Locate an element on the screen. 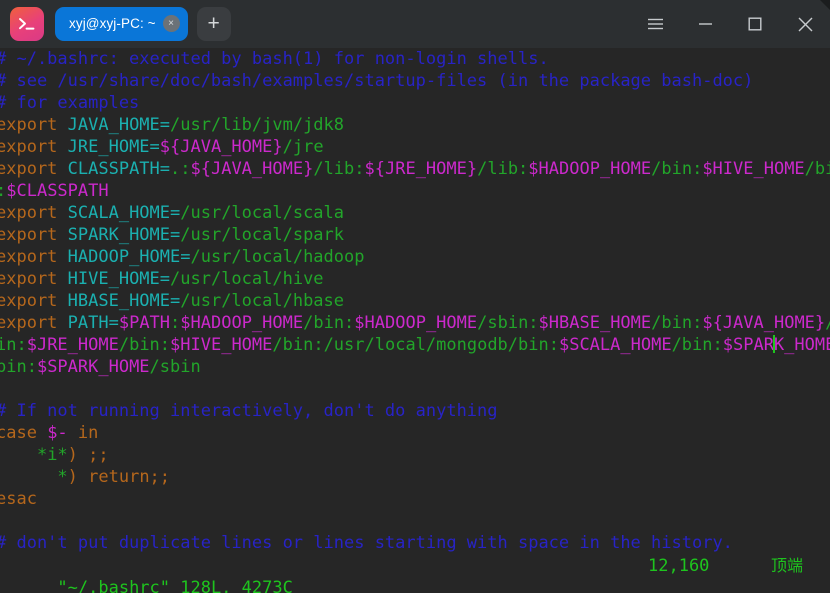 This screenshot has height=593, width=830. code-token: # for examples is located at coordinates (70, 103).